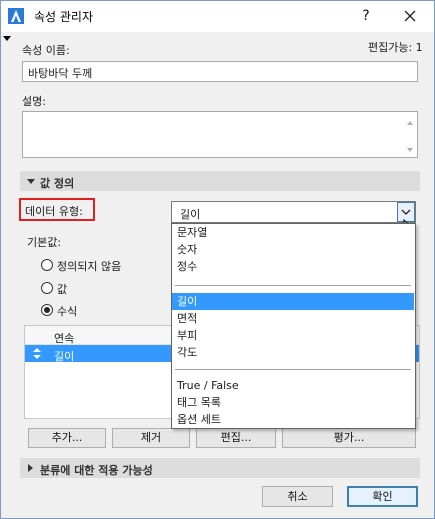 This screenshot has width=435, height=519. What do you see at coordinates (410, 150) in the screenshot?
I see `scroll-down-icon` at bounding box center [410, 150].